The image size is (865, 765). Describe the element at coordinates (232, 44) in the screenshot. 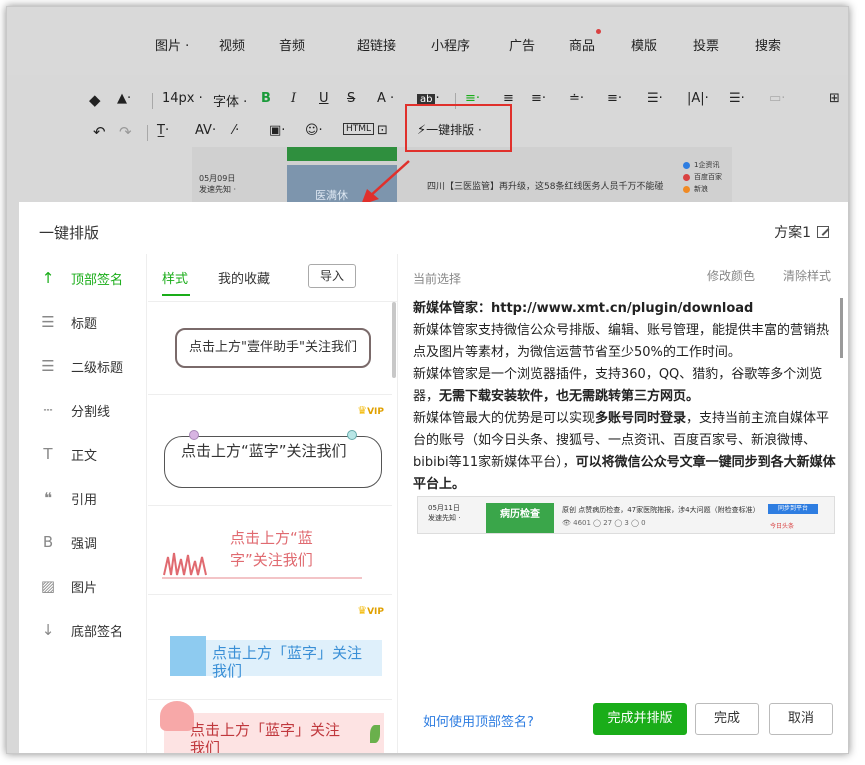

I see `menu-video: 视频` at that location.